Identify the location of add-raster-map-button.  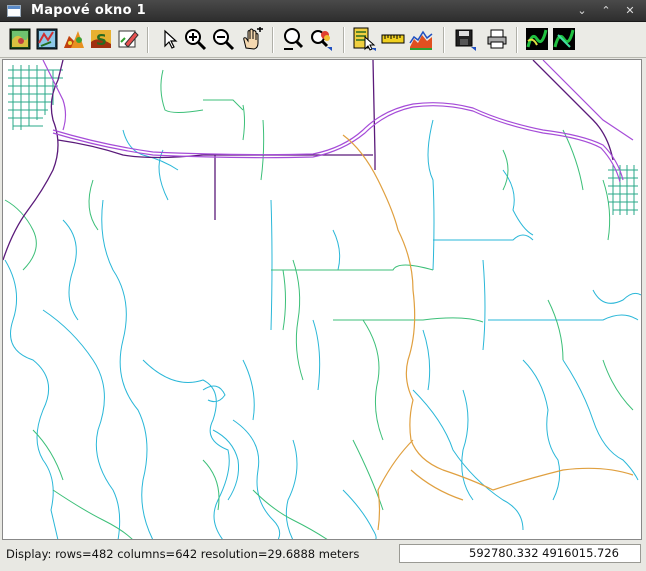
(20, 39).